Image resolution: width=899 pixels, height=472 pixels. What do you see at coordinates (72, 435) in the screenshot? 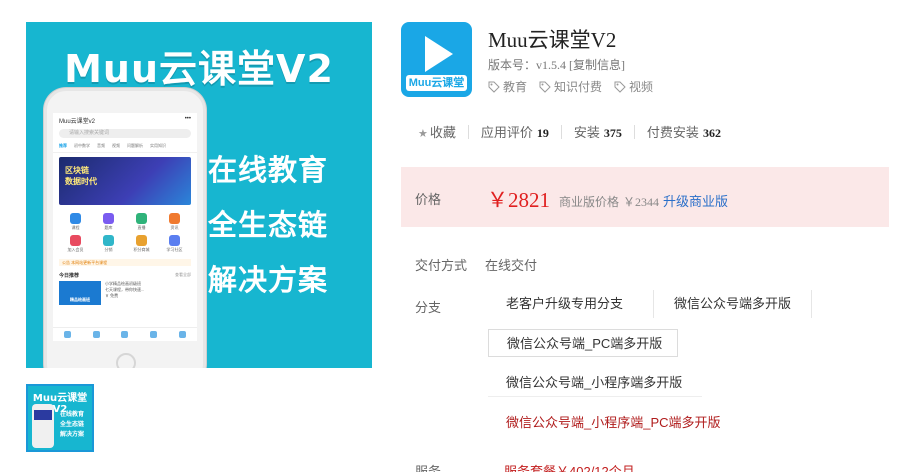
I see `thumbnail-slogan: 解决方案` at bounding box center [72, 435].